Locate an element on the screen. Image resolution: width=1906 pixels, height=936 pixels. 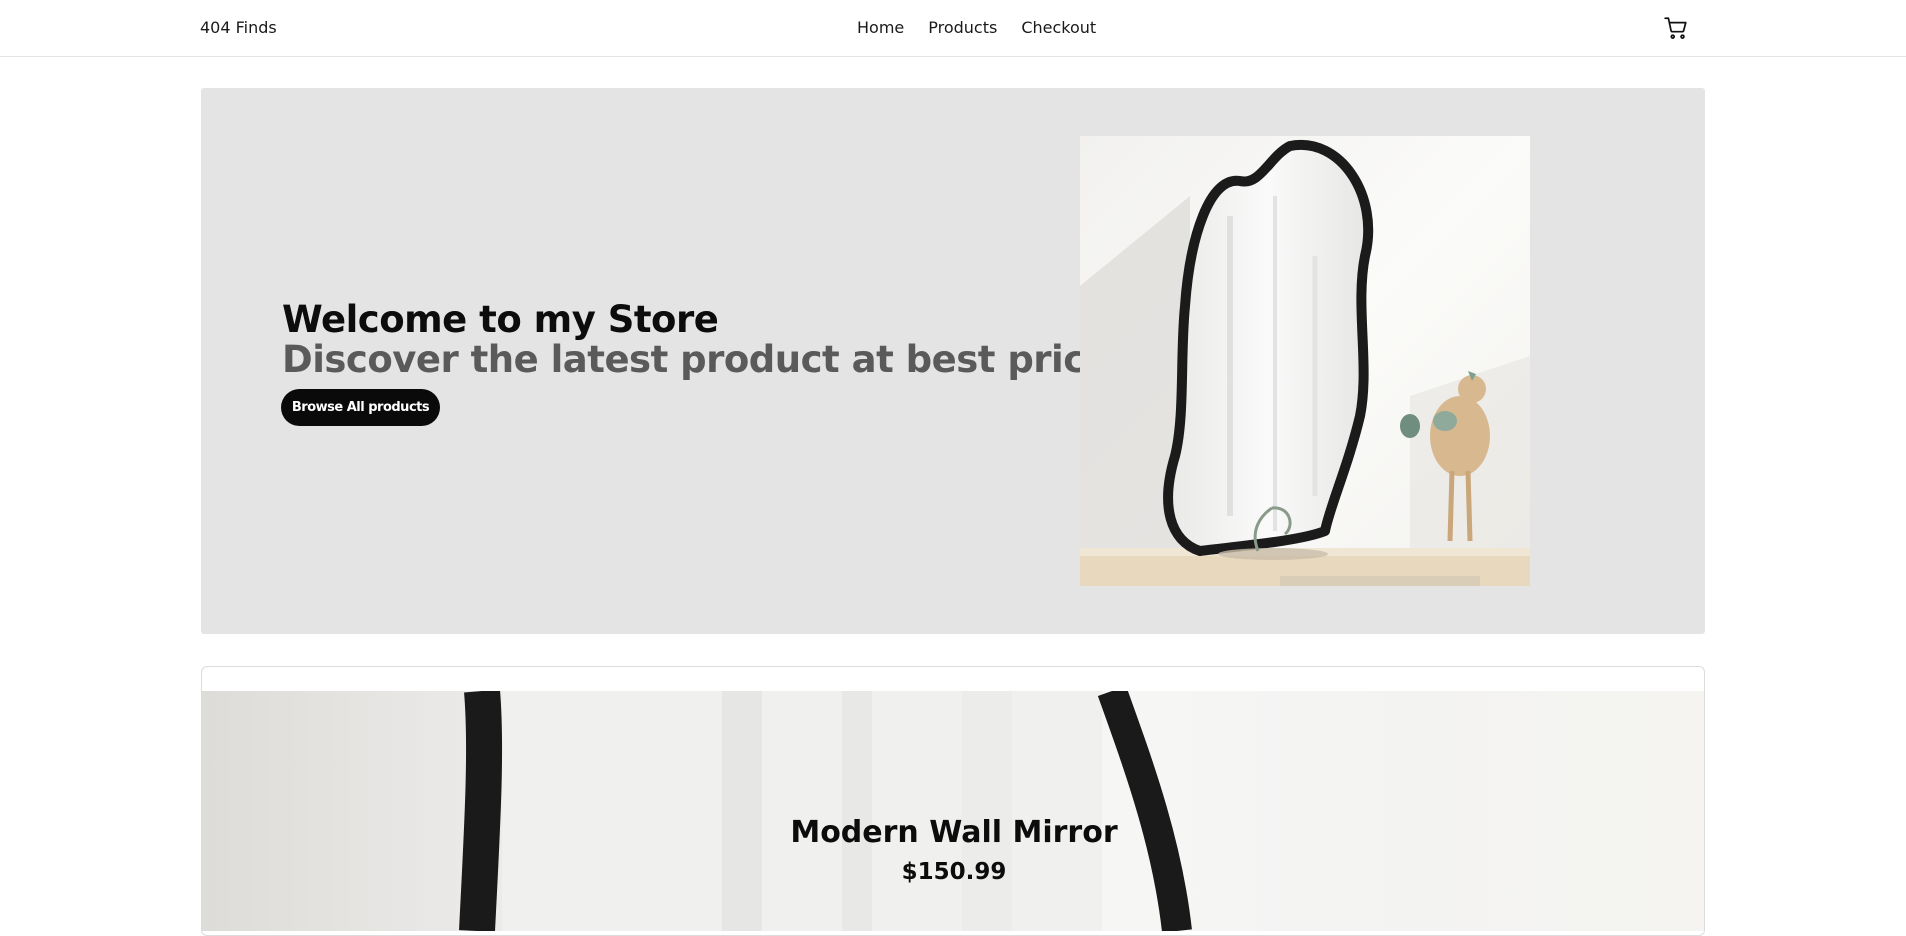
nav-checkout: Checkout is located at coordinates (1058, 27).